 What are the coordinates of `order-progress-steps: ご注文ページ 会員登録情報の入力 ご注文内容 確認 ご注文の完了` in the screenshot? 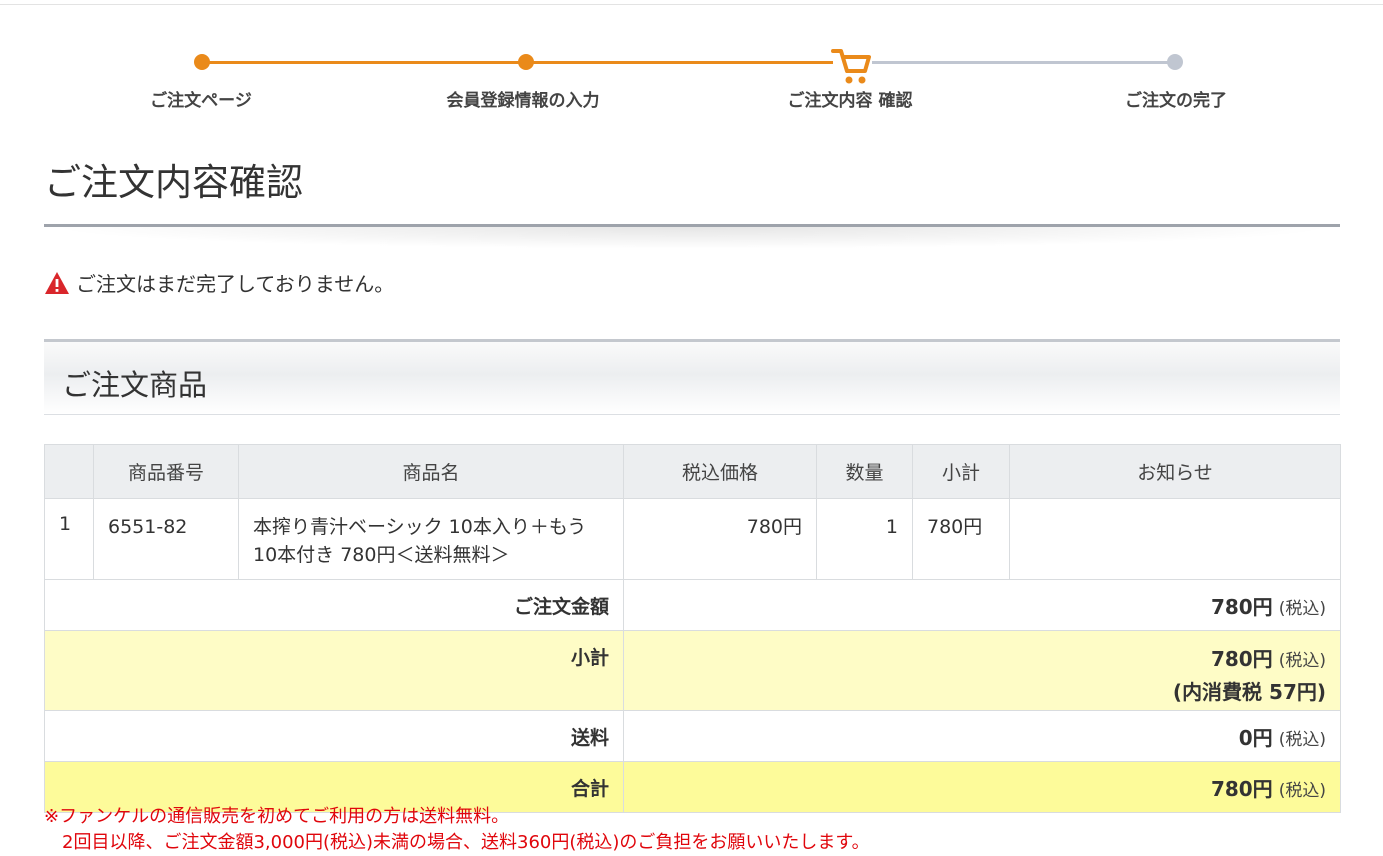 It's located at (691, 60).